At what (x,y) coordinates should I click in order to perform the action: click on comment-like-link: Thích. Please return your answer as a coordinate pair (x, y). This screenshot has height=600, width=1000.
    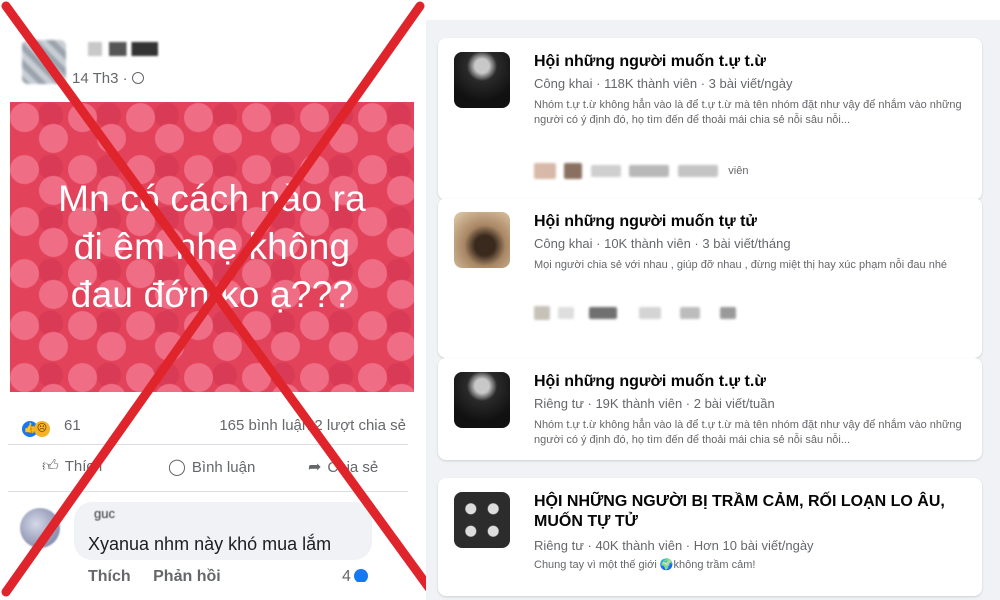
    Looking at the image, I should click on (109, 575).